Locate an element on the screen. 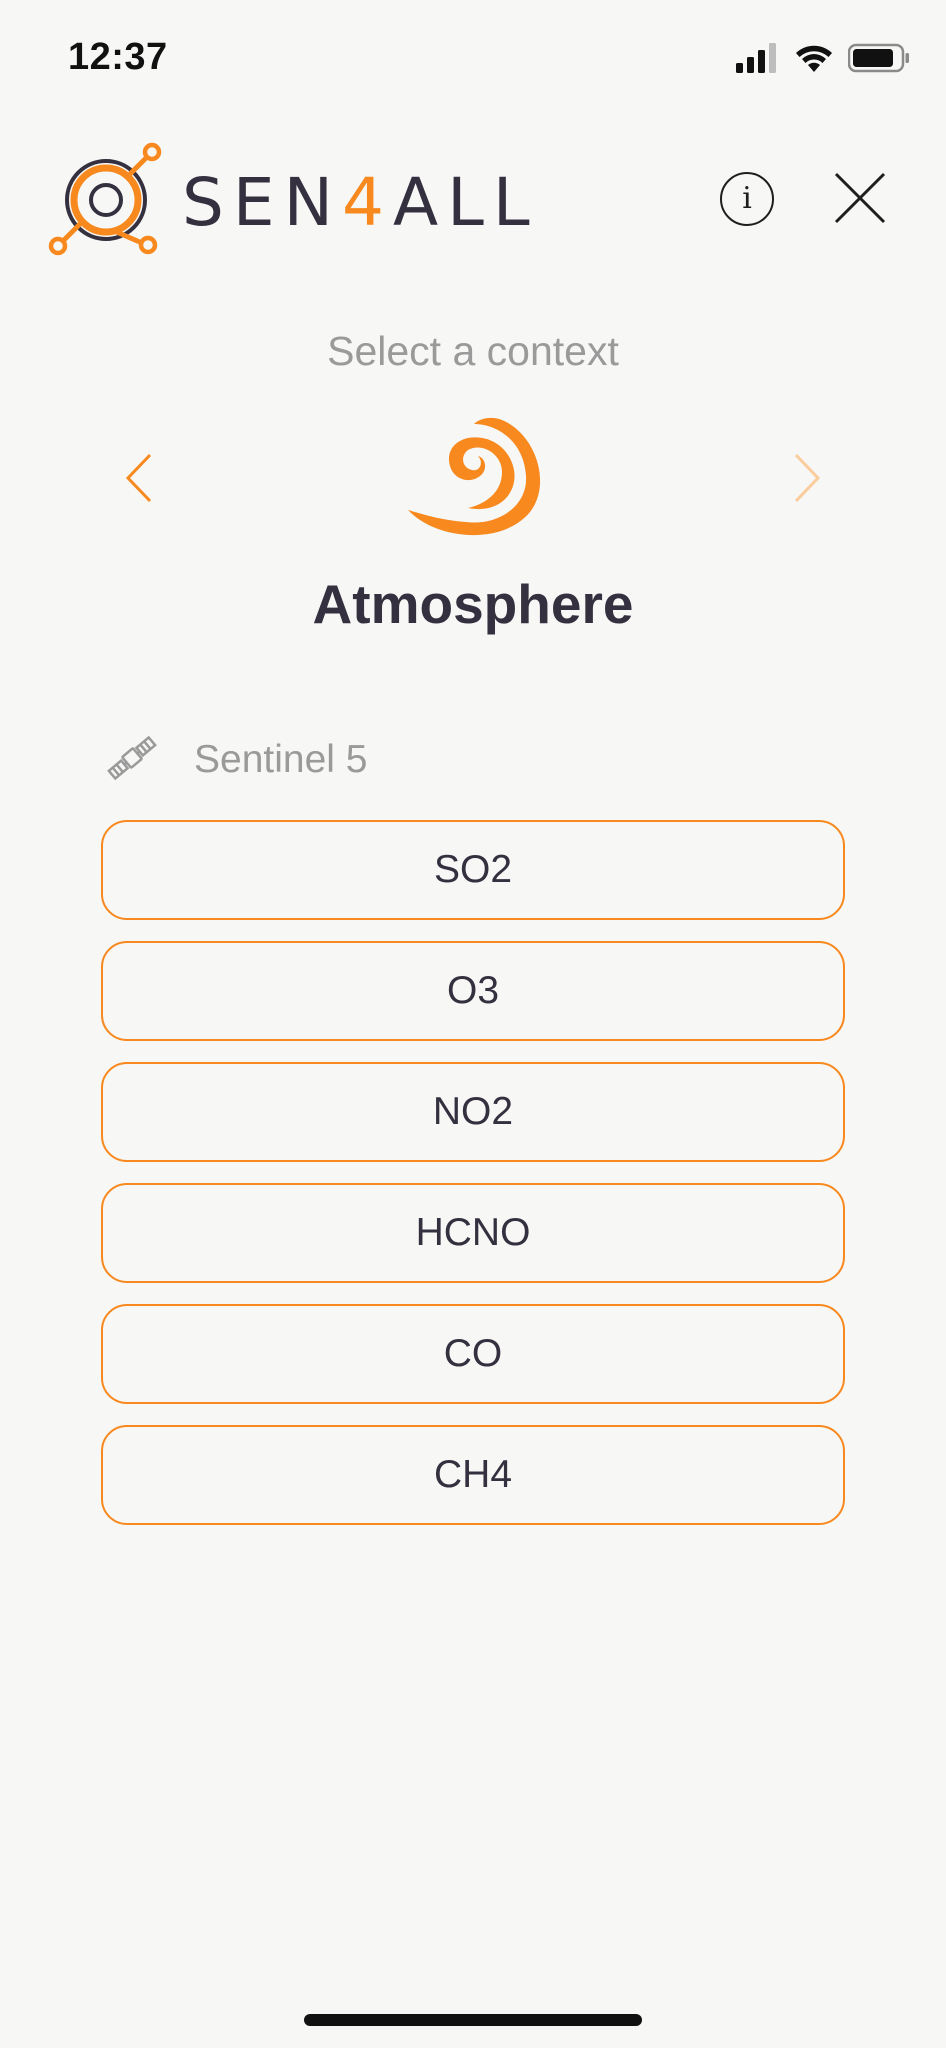 This screenshot has width=946, height=2048. app-logo: SEN4ALL is located at coordinates (293, 202).